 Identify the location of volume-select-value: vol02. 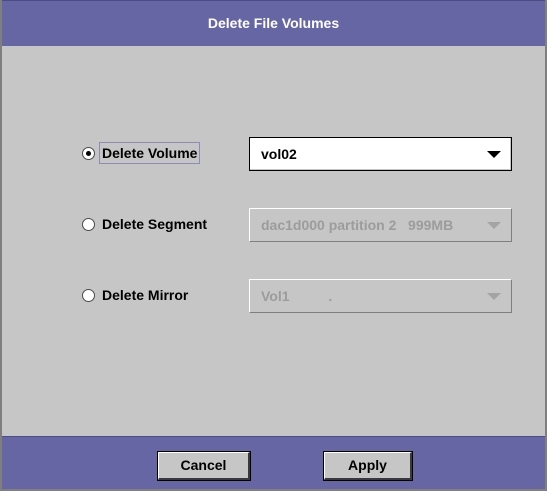
(279, 154).